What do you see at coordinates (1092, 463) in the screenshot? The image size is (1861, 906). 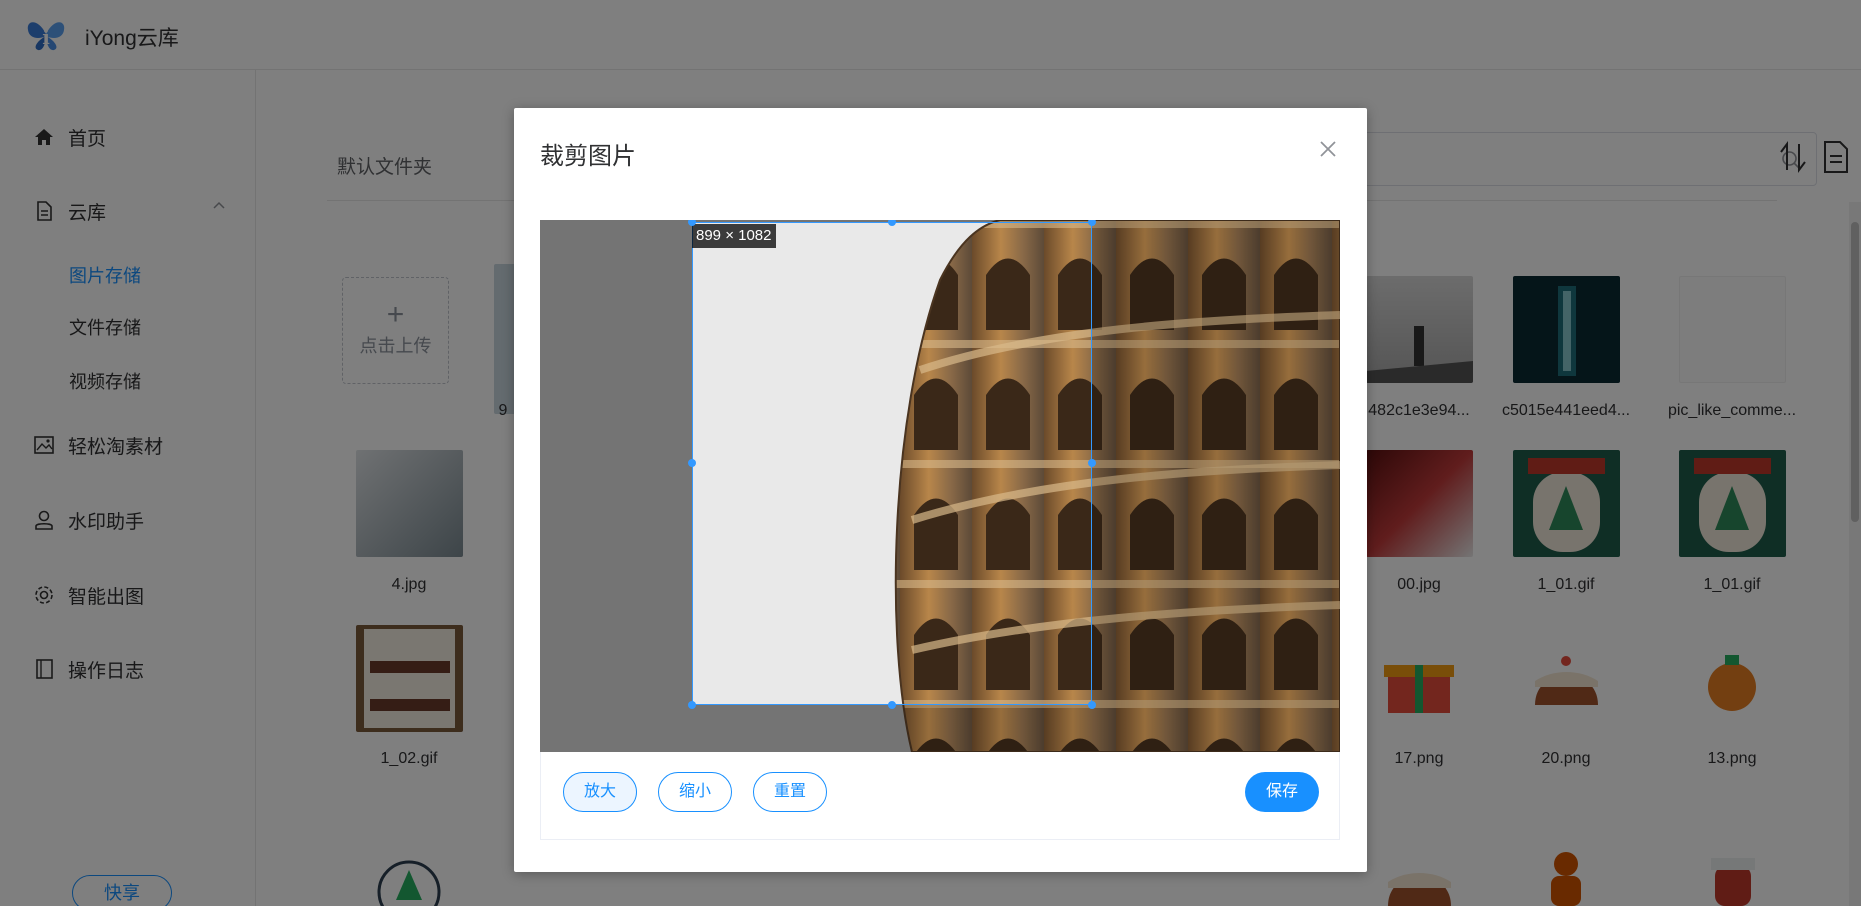 I see `crop-handle-right` at bounding box center [1092, 463].